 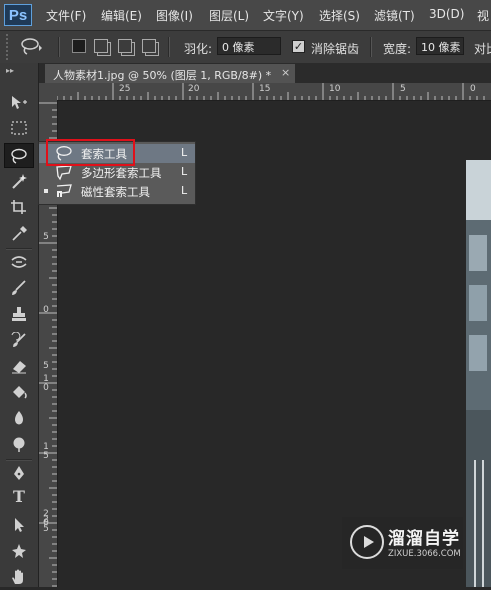 I want to click on width-label: 宽度:, so click(x=397, y=49).